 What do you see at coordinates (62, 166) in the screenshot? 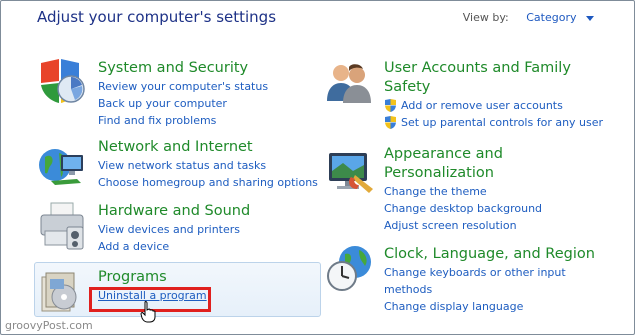
I see `network-globe-icon` at bounding box center [62, 166].